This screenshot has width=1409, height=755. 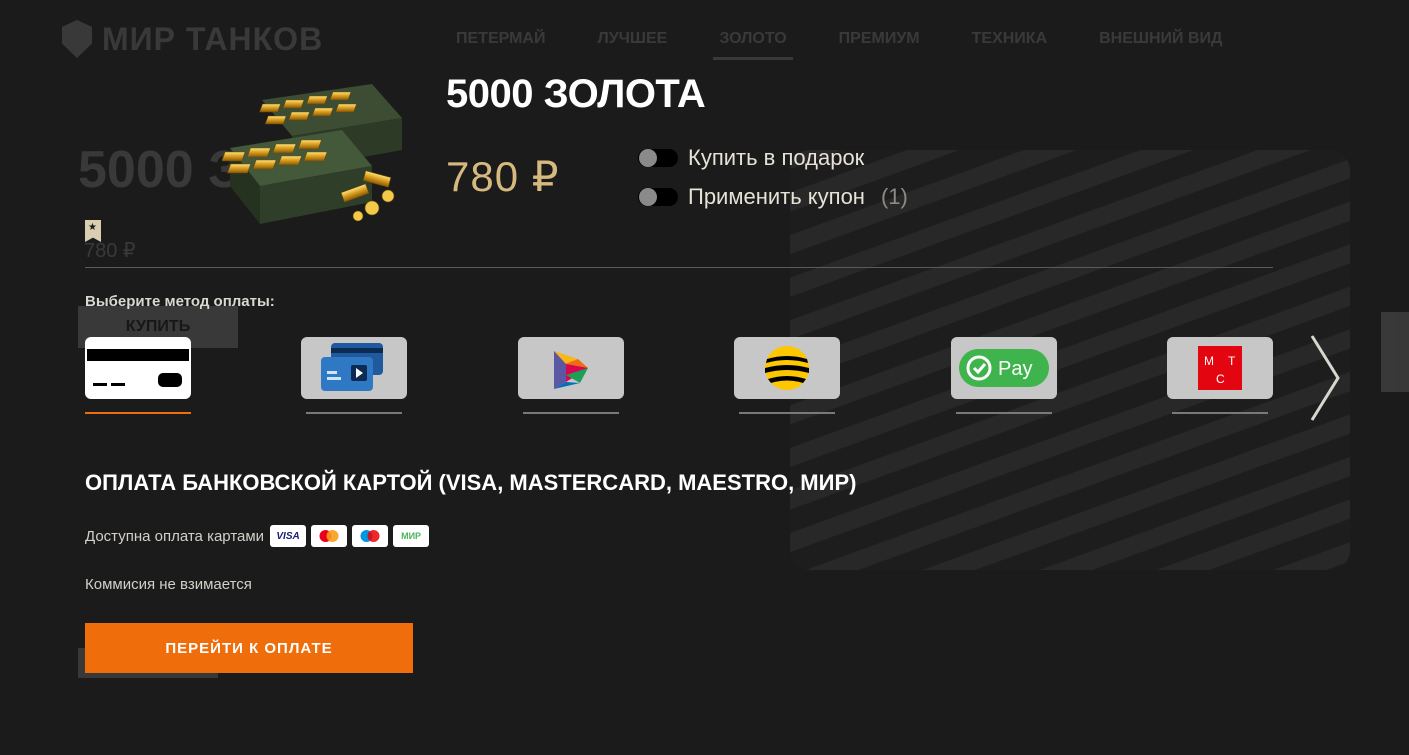 I want to click on nav-item: ЛУЧШЕЕ, so click(x=632, y=38).